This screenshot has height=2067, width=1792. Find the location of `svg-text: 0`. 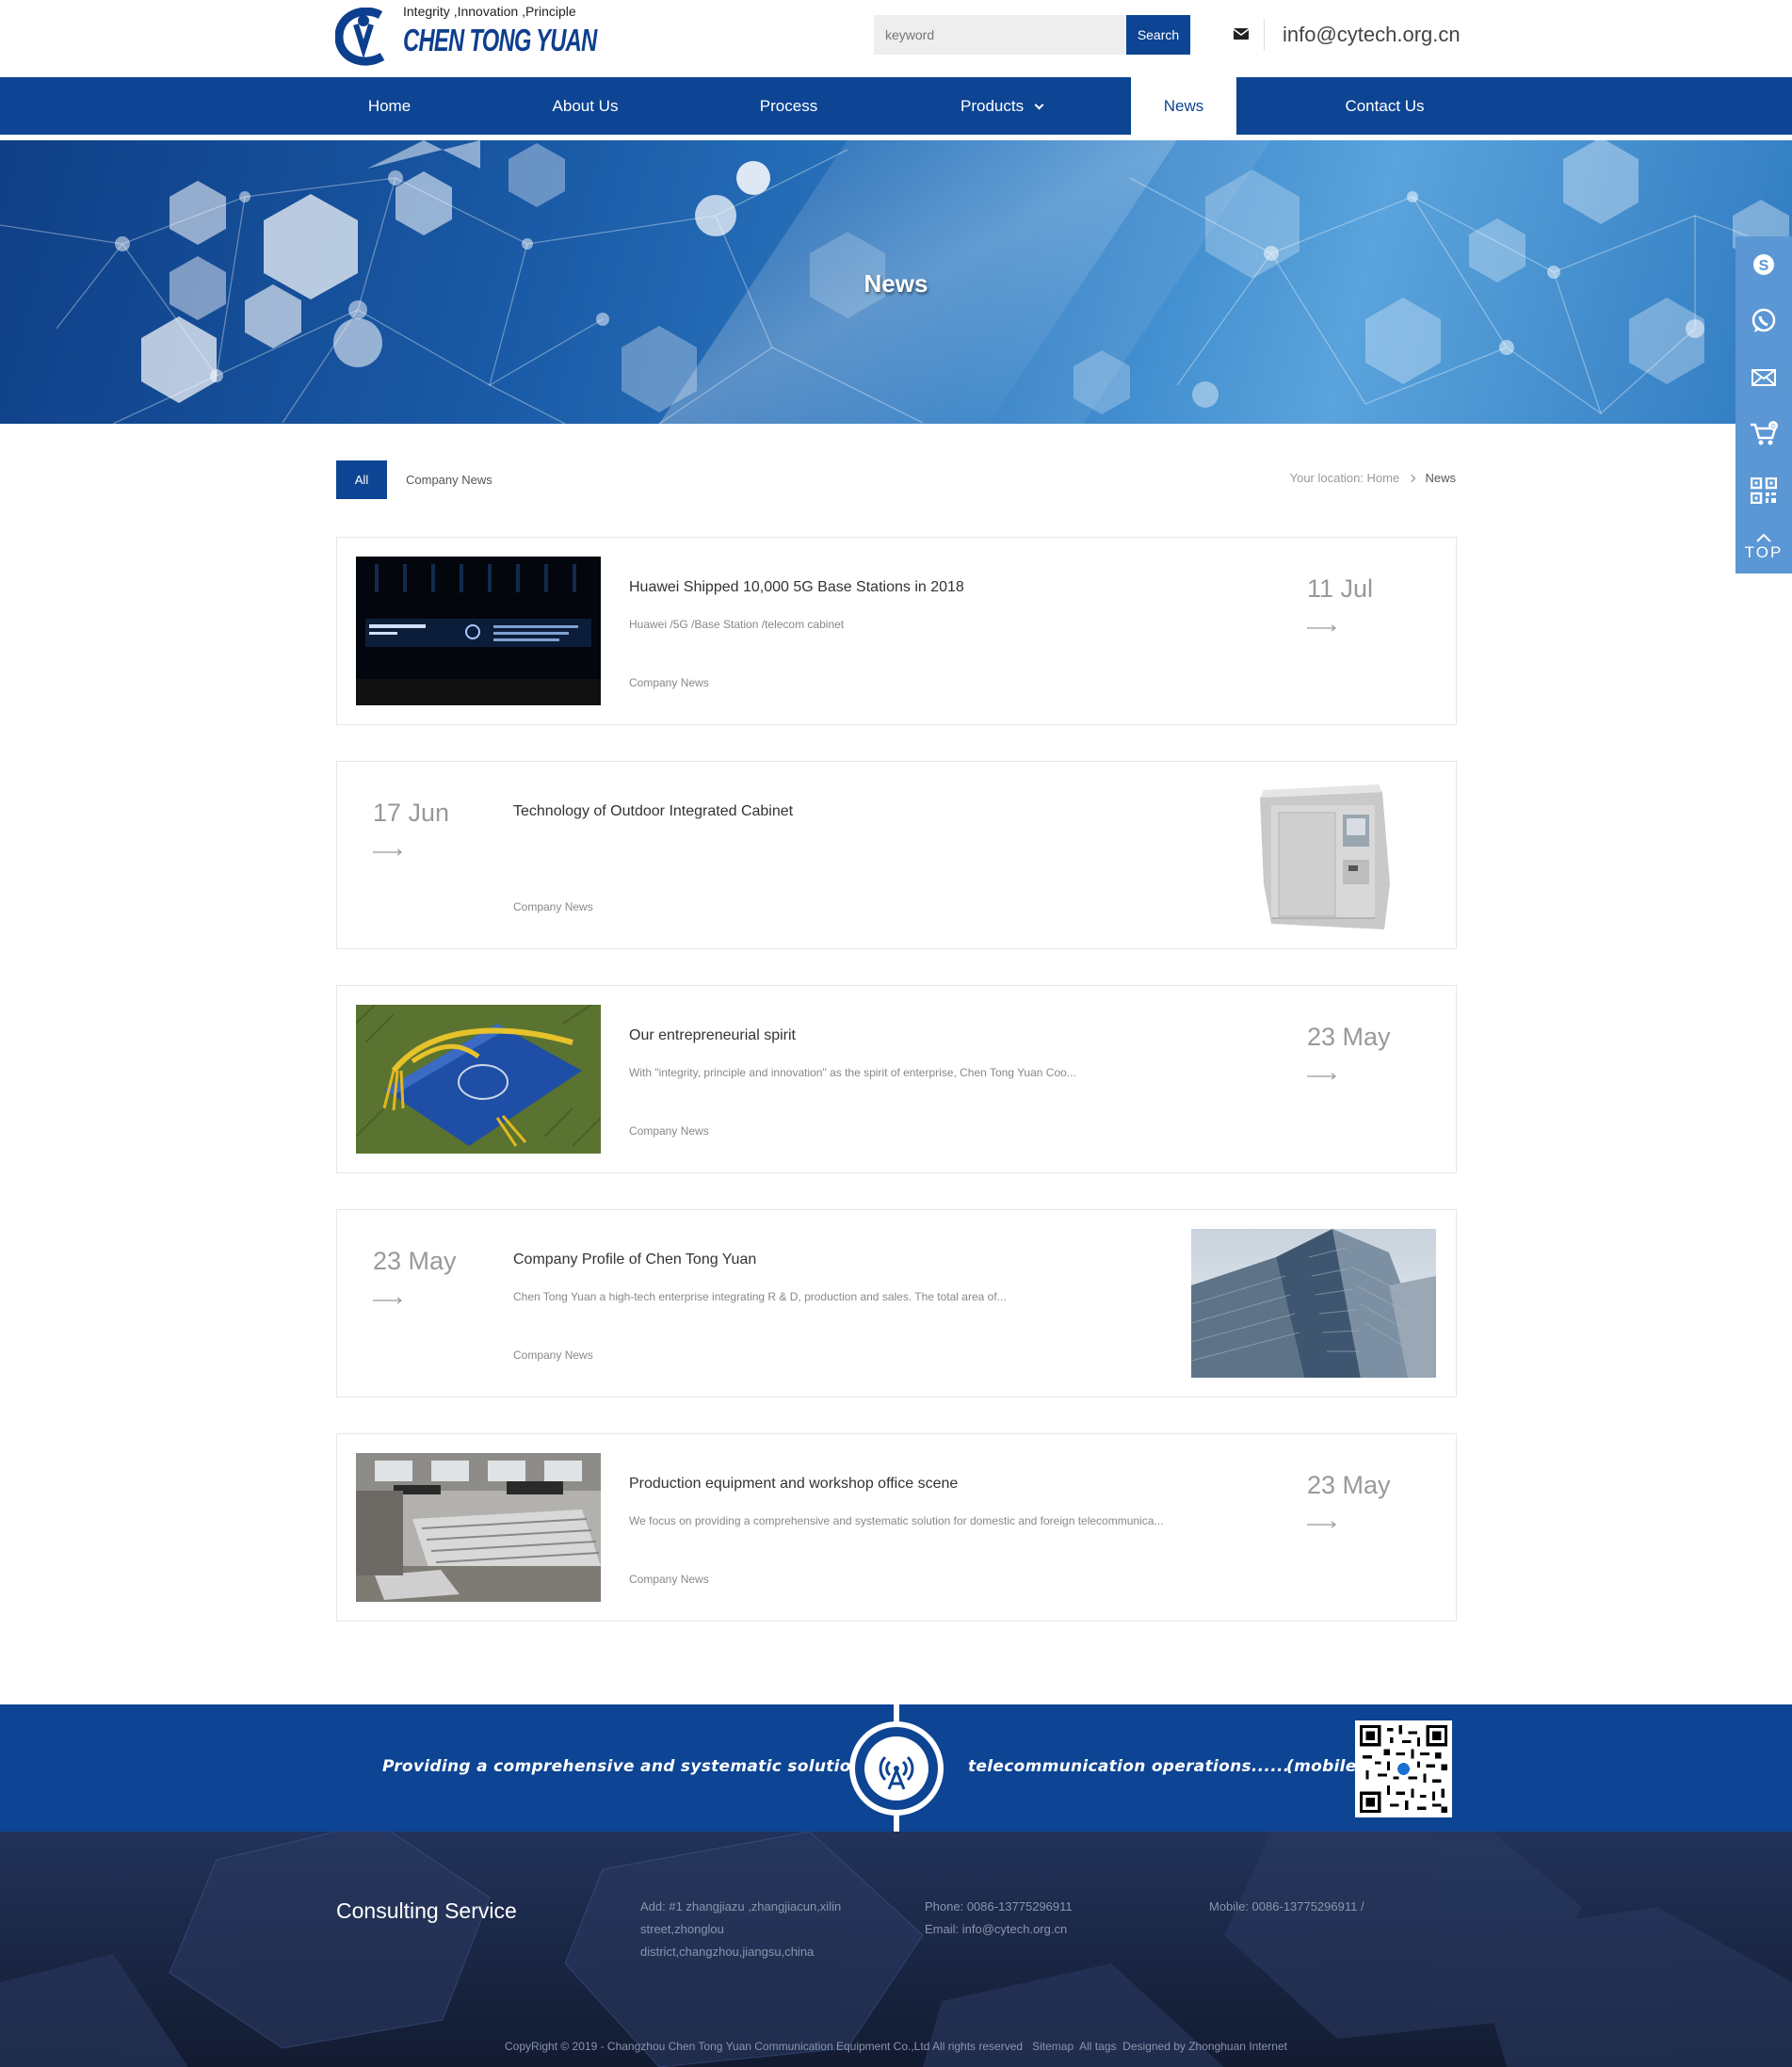

svg-text: 0 is located at coordinates (1773, 427).